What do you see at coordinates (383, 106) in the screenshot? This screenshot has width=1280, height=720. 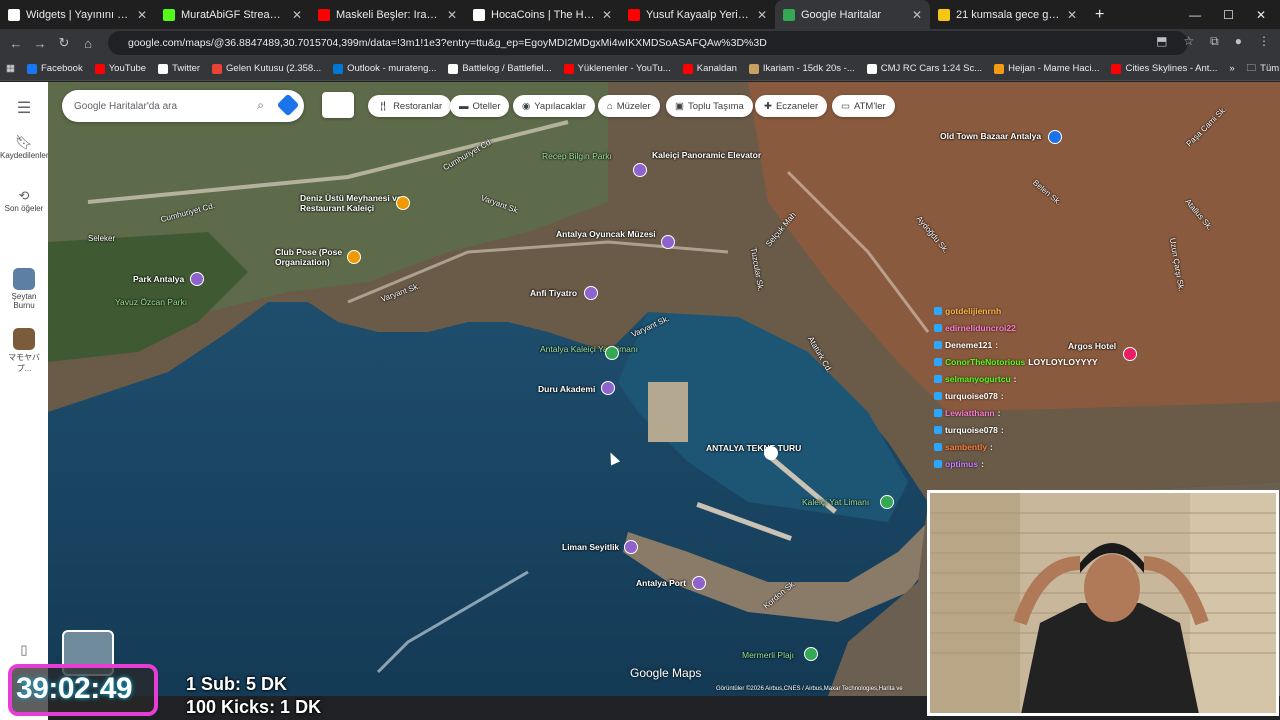 I see `fork-knife-icon: 🍴︎` at bounding box center [383, 106].